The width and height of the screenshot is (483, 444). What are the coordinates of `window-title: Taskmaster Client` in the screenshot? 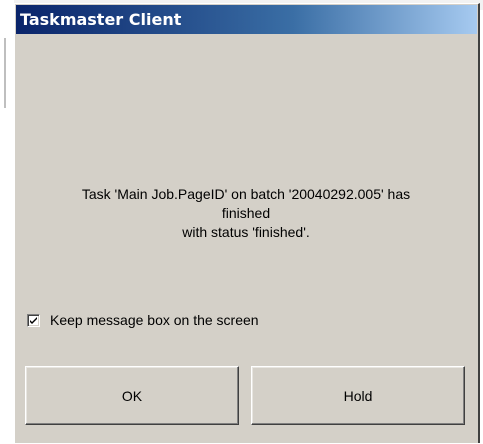 It's located at (101, 19).